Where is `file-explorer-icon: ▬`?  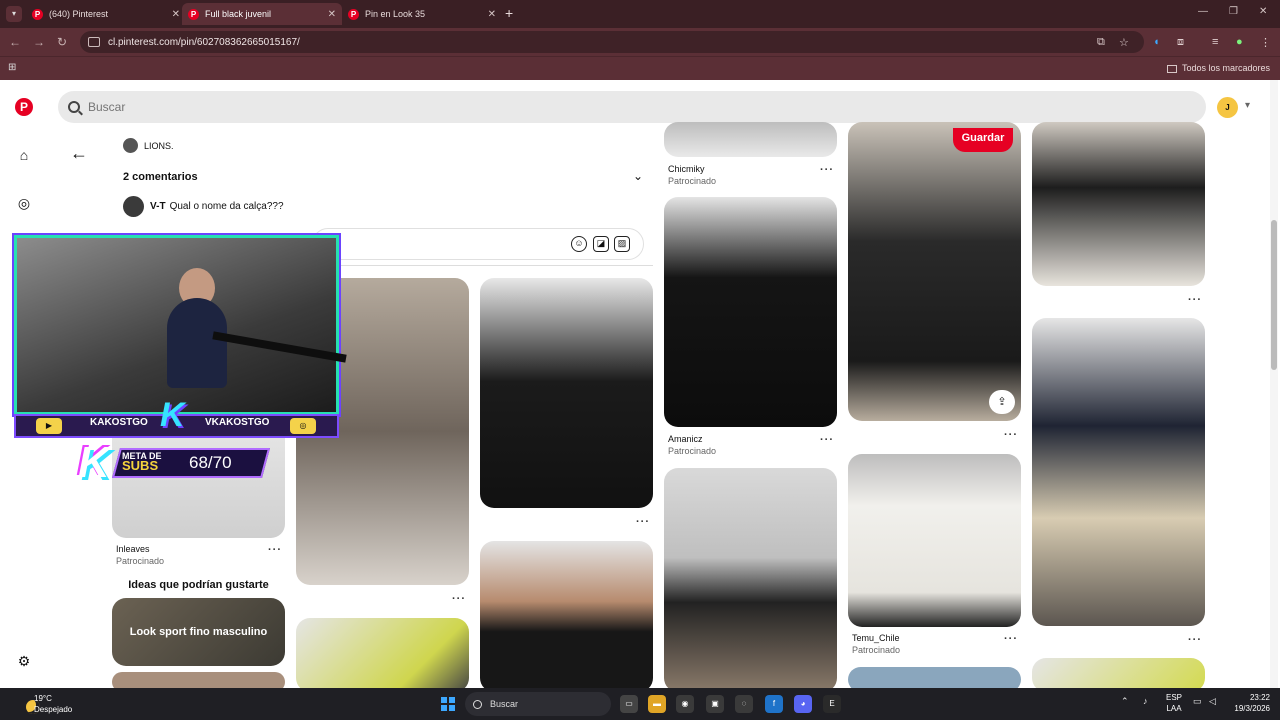 file-explorer-icon: ▬ is located at coordinates (657, 704).